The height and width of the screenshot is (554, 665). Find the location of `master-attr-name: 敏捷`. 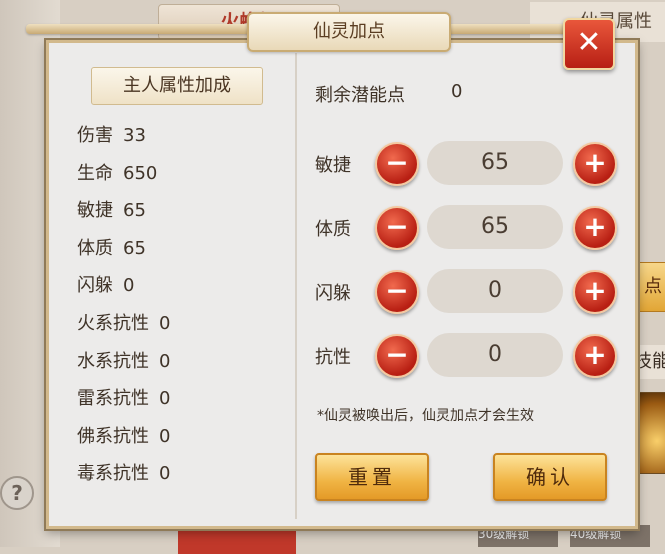

master-attr-name: 敏捷 is located at coordinates (95, 211).